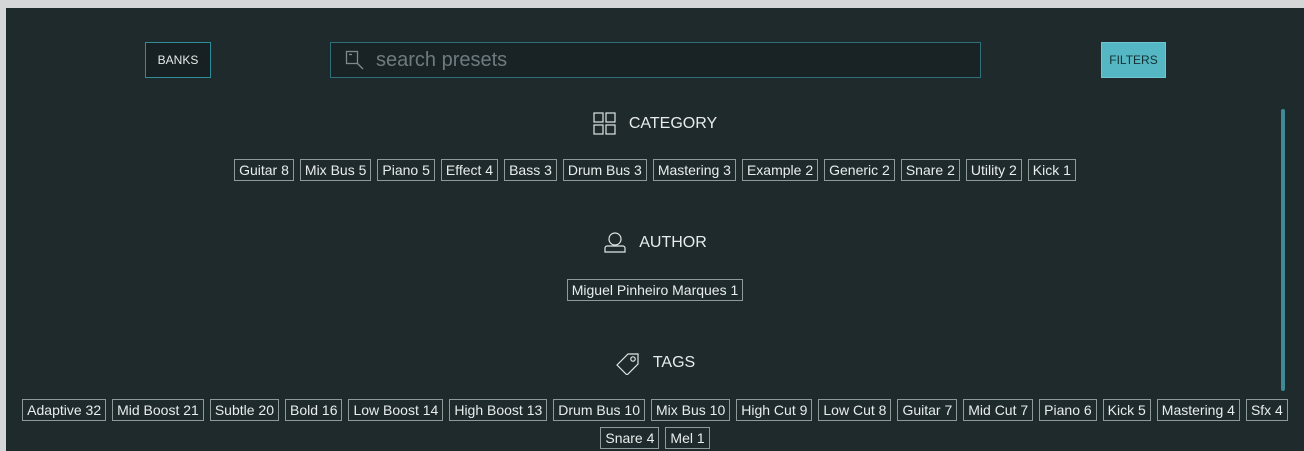 This screenshot has height=451, width=1304. I want to click on search-bar, so click(655, 60).